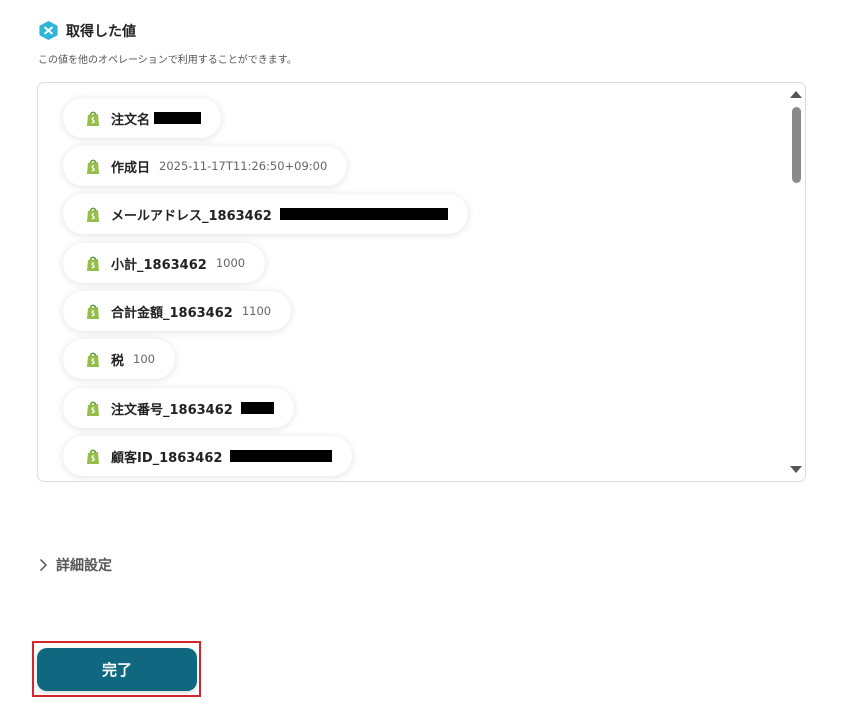  Describe the element at coordinates (191, 216) in the screenshot. I see `value-label: メールアドレス_1863462` at that location.